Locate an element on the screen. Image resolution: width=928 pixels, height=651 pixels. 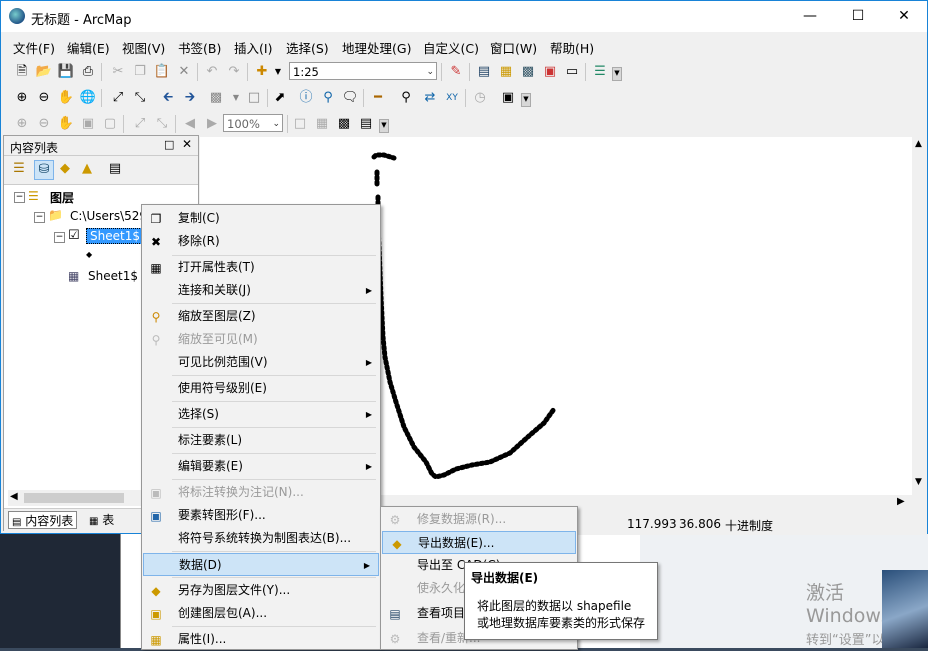
toc-layer-sheet1: Sheet1$ is located at coordinates (115, 236).